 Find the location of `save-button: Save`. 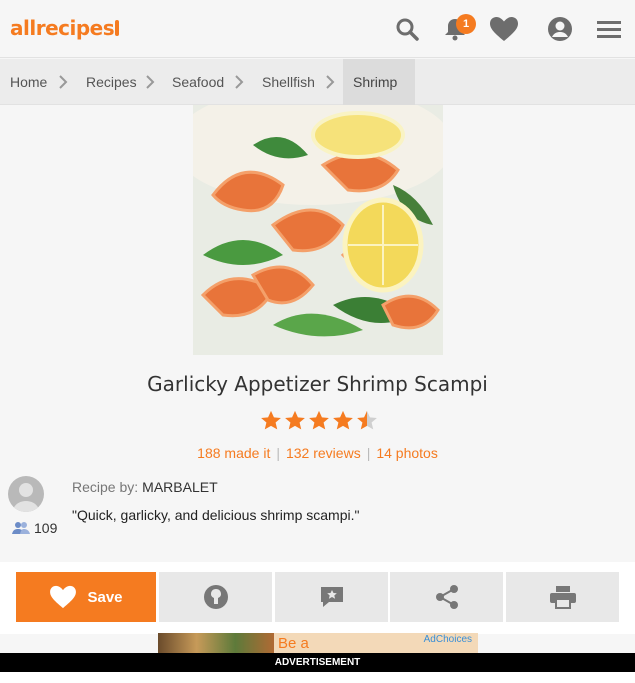

save-button: Save is located at coordinates (86, 597).